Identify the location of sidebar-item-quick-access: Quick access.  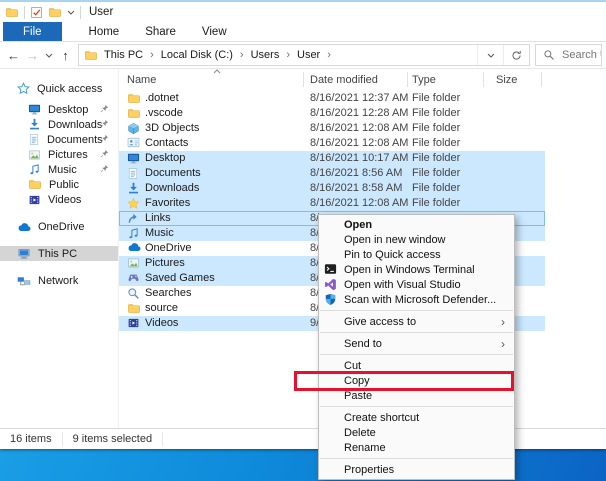
(59, 88).